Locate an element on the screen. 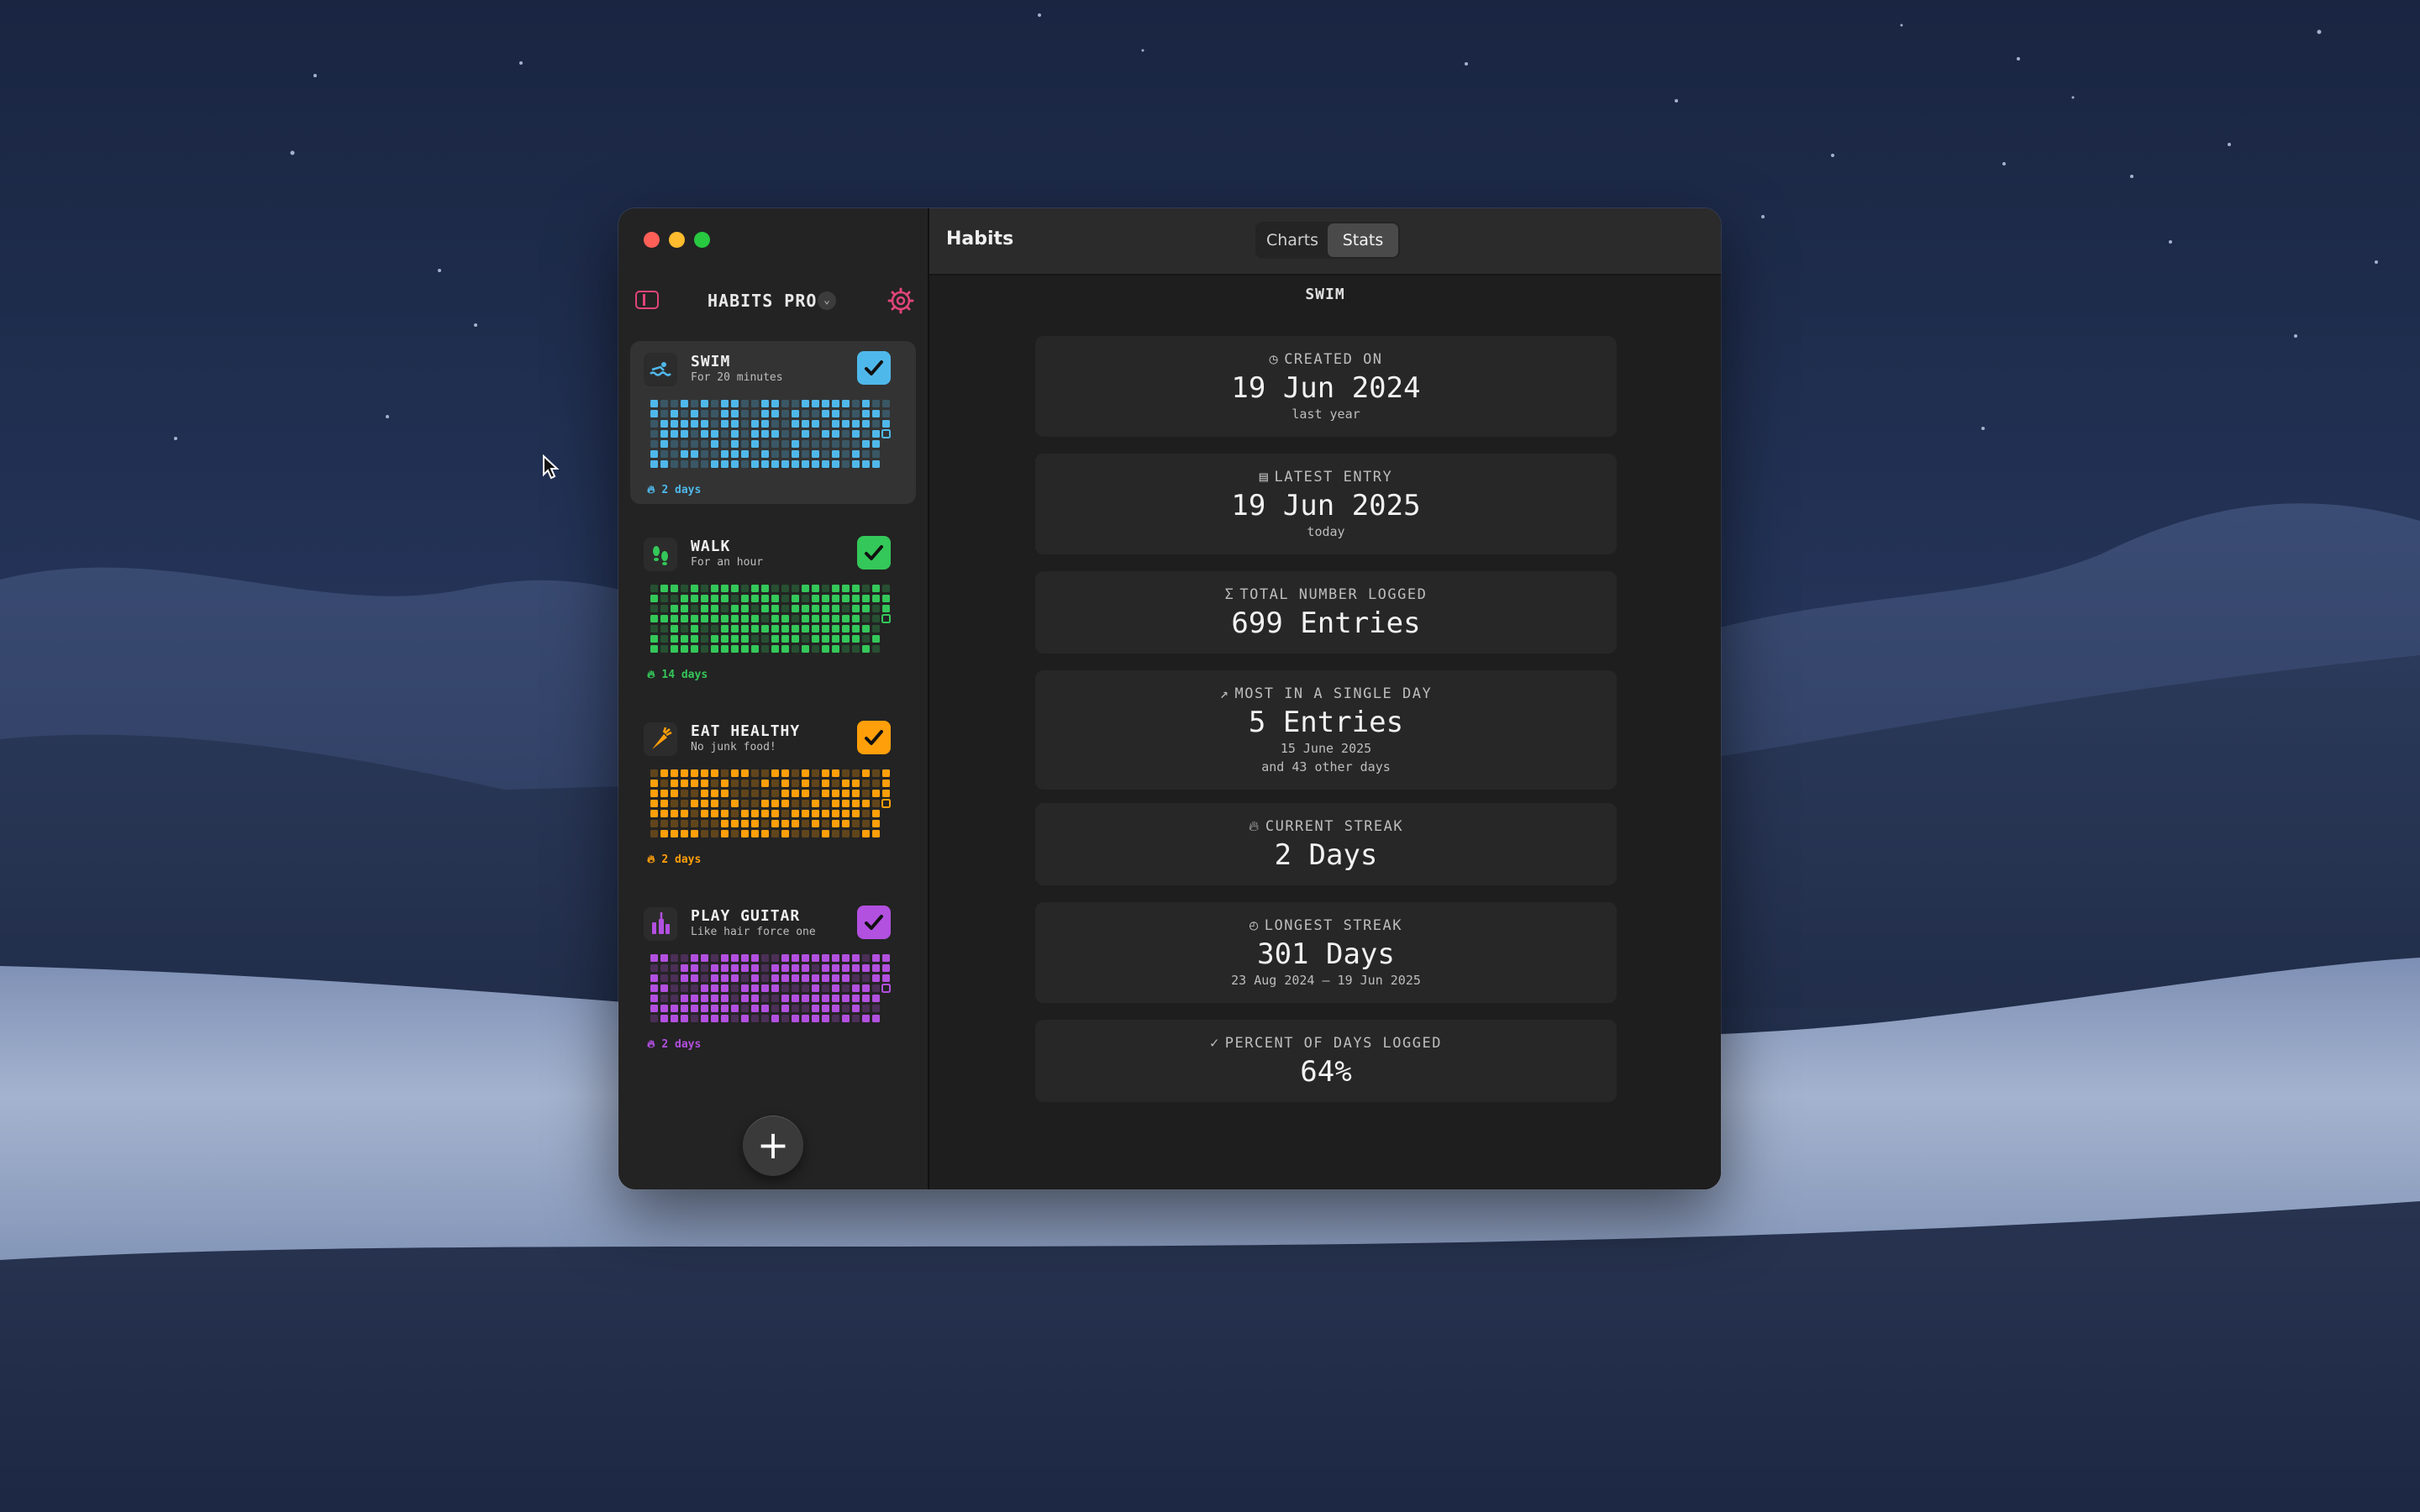  stat-label: CREATED ON is located at coordinates (1333, 359).